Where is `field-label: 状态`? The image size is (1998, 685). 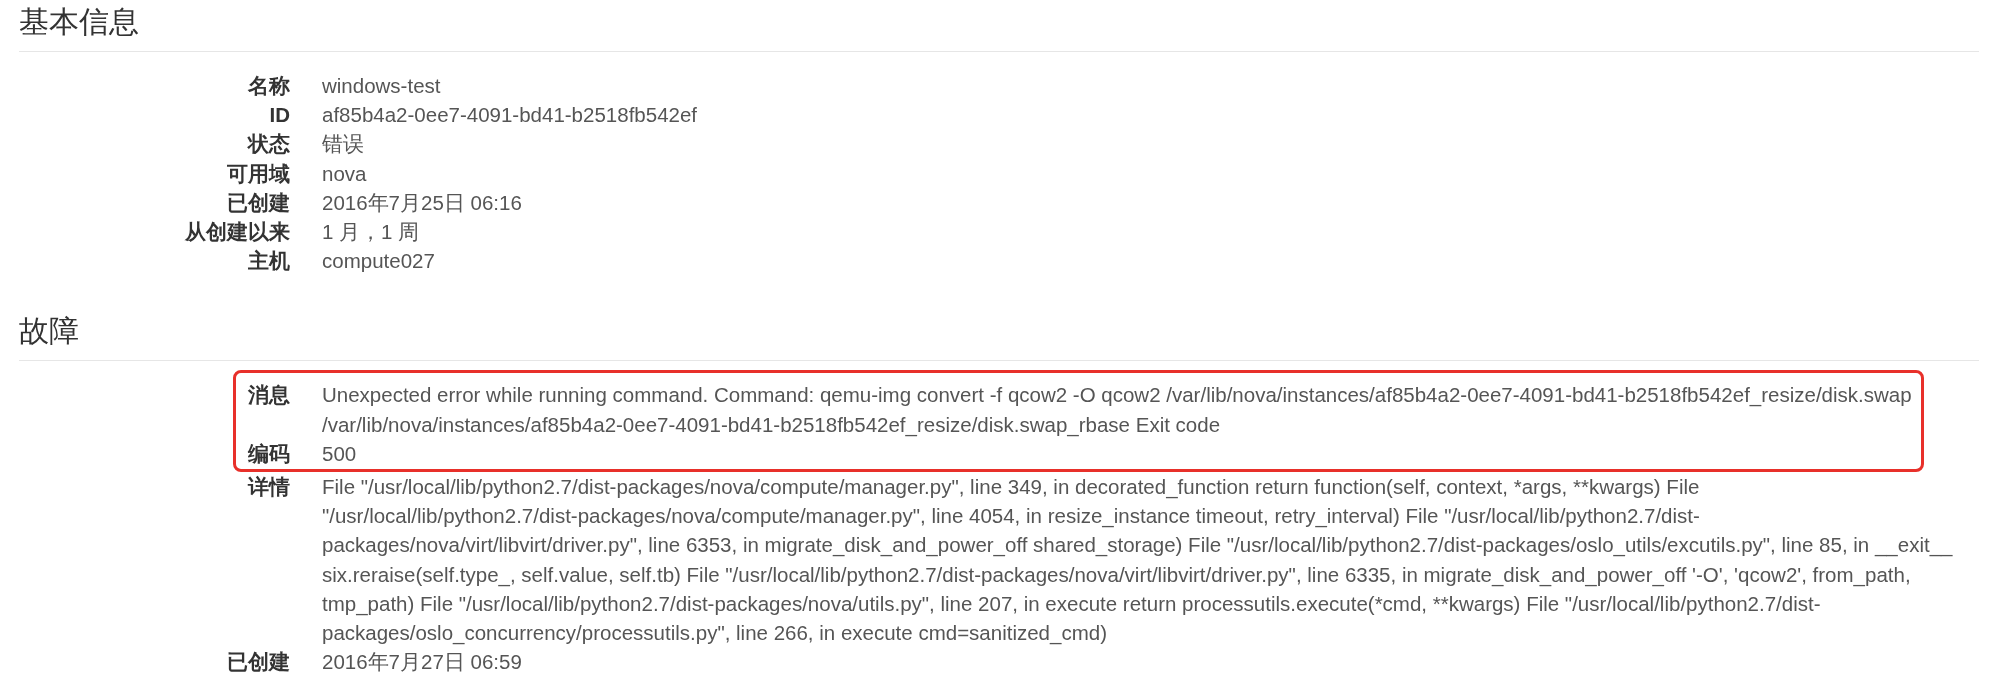
field-label: 状态 is located at coordinates (268, 144).